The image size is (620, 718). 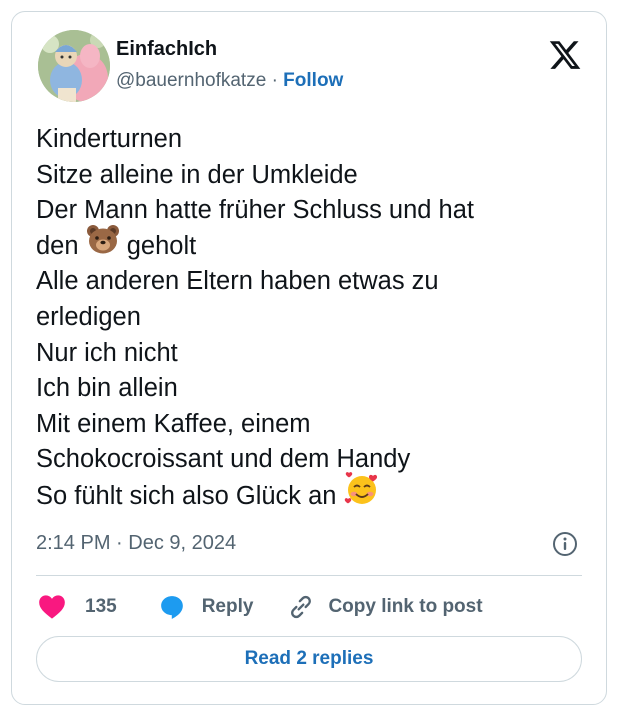 I want to click on link-icon, so click(x=301, y=607).